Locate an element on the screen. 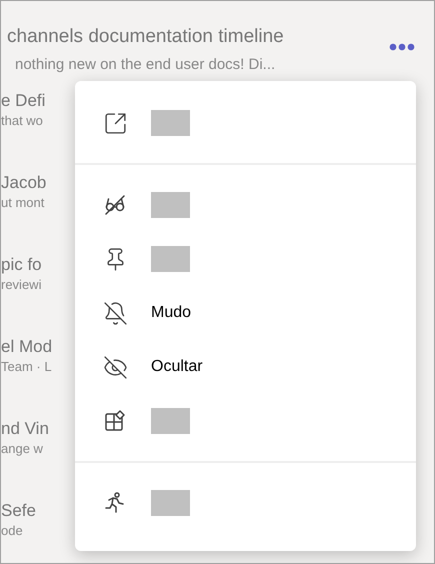 Image resolution: width=435 pixels, height=564 pixels. message-title: channels documentation timeline is located at coordinates (145, 37).